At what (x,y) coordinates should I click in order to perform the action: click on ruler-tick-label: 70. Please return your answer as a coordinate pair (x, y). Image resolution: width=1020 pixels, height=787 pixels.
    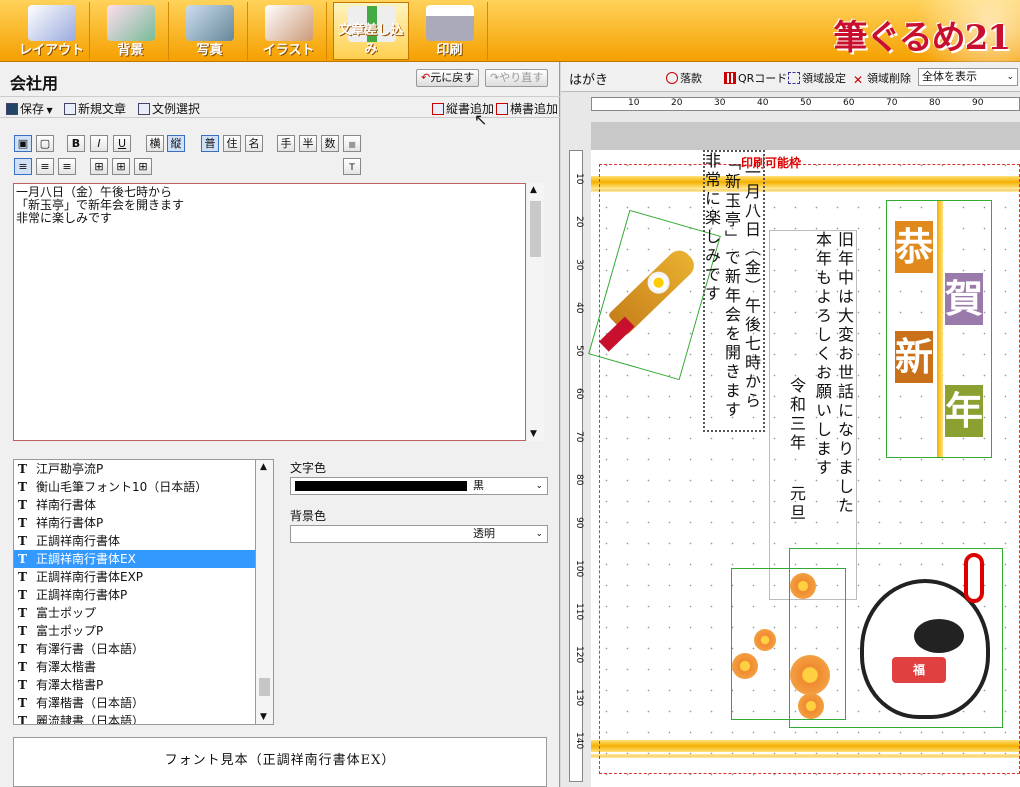
    Looking at the image, I should click on (579, 437).